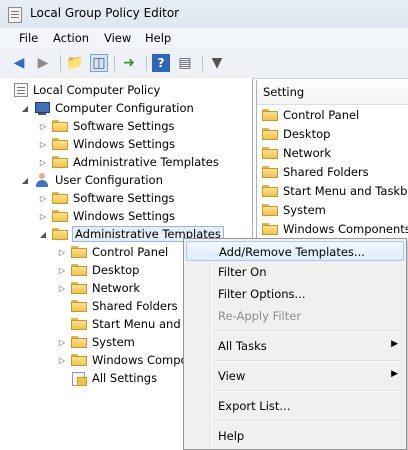  What do you see at coordinates (107, 378) in the screenshot?
I see `tree-item-all-settings: All Settings` at bounding box center [107, 378].